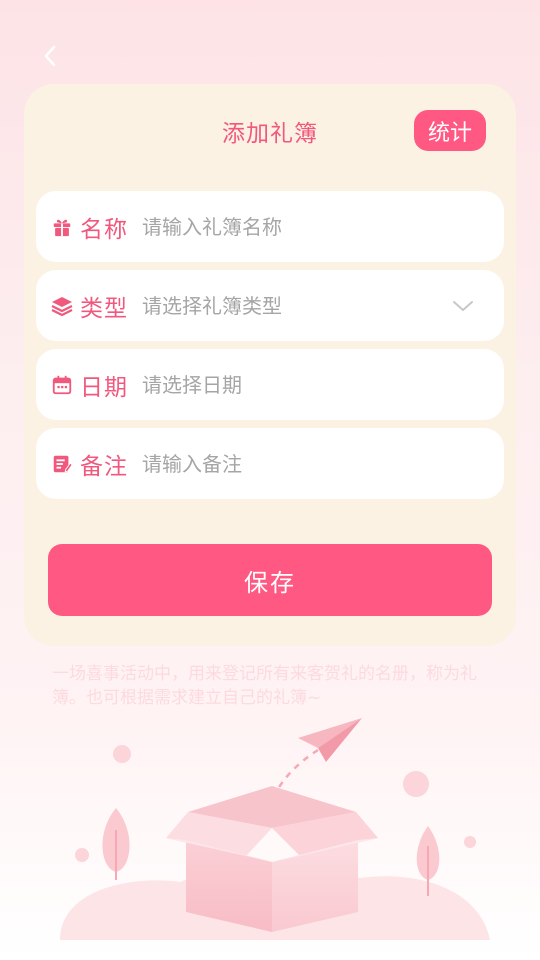 The height and width of the screenshot is (960, 540). I want to click on type-select, so click(295, 305).